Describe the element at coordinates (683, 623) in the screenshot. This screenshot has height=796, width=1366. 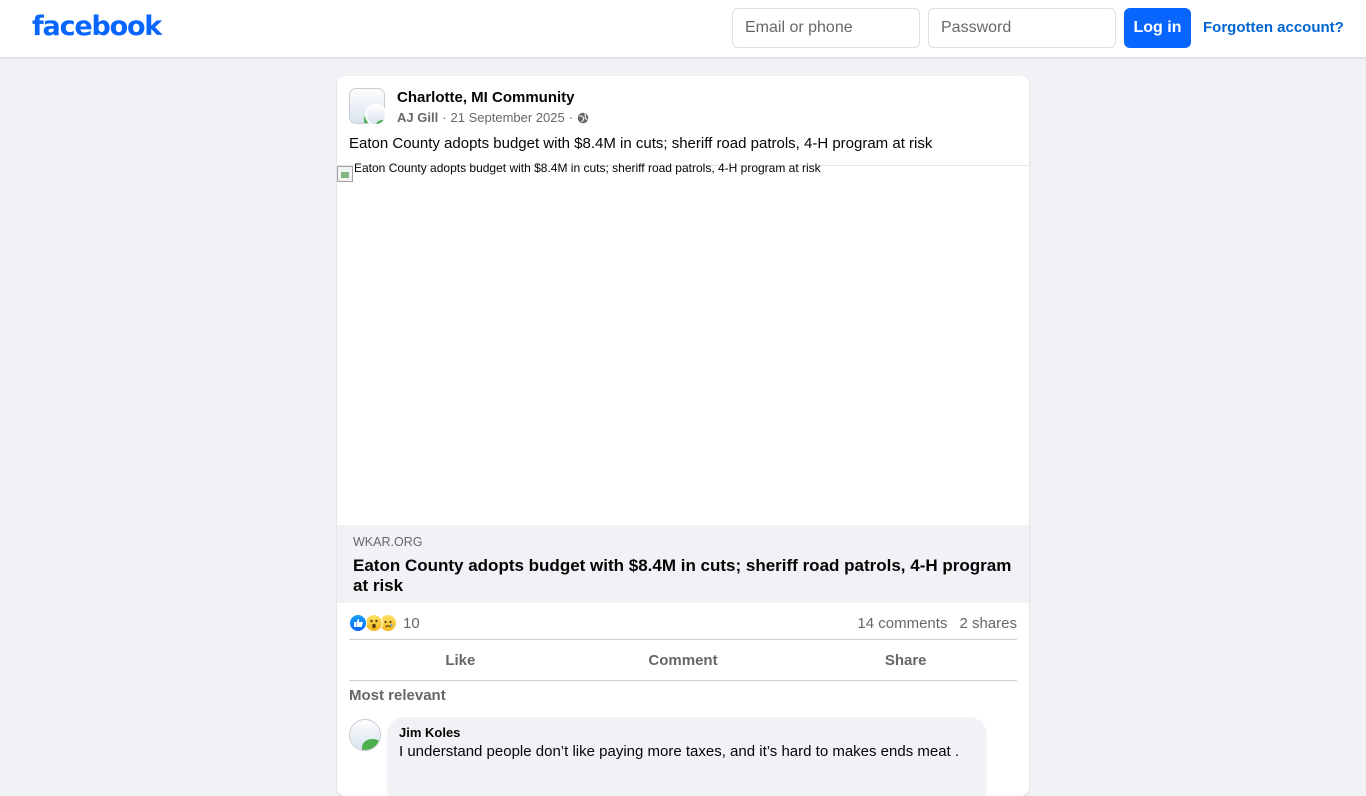
I see `post-stats: 10 14 comments 2 shares` at that location.